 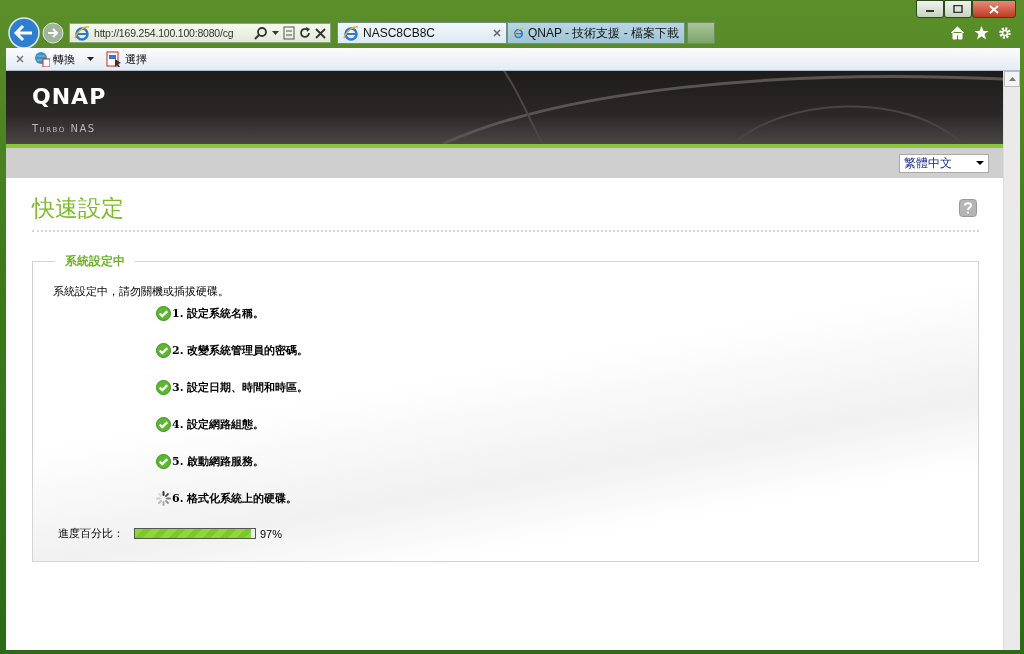 What do you see at coordinates (78, 208) in the screenshot?
I see `page-title: 快速設定` at bounding box center [78, 208].